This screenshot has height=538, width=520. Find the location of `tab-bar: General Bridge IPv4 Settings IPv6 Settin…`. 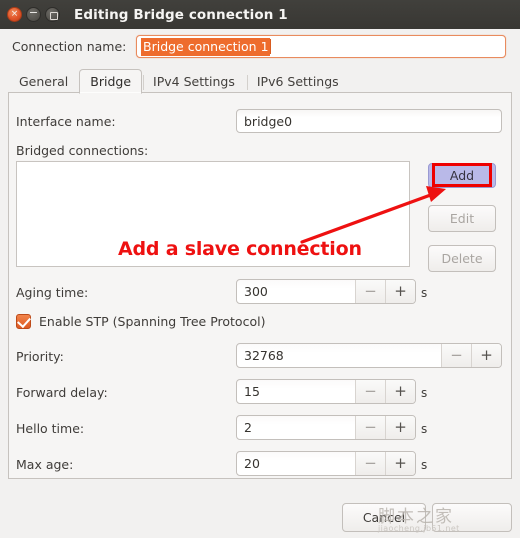

tab-bar: General Bridge IPv4 Settings IPv6 Settin… is located at coordinates (260, 81).